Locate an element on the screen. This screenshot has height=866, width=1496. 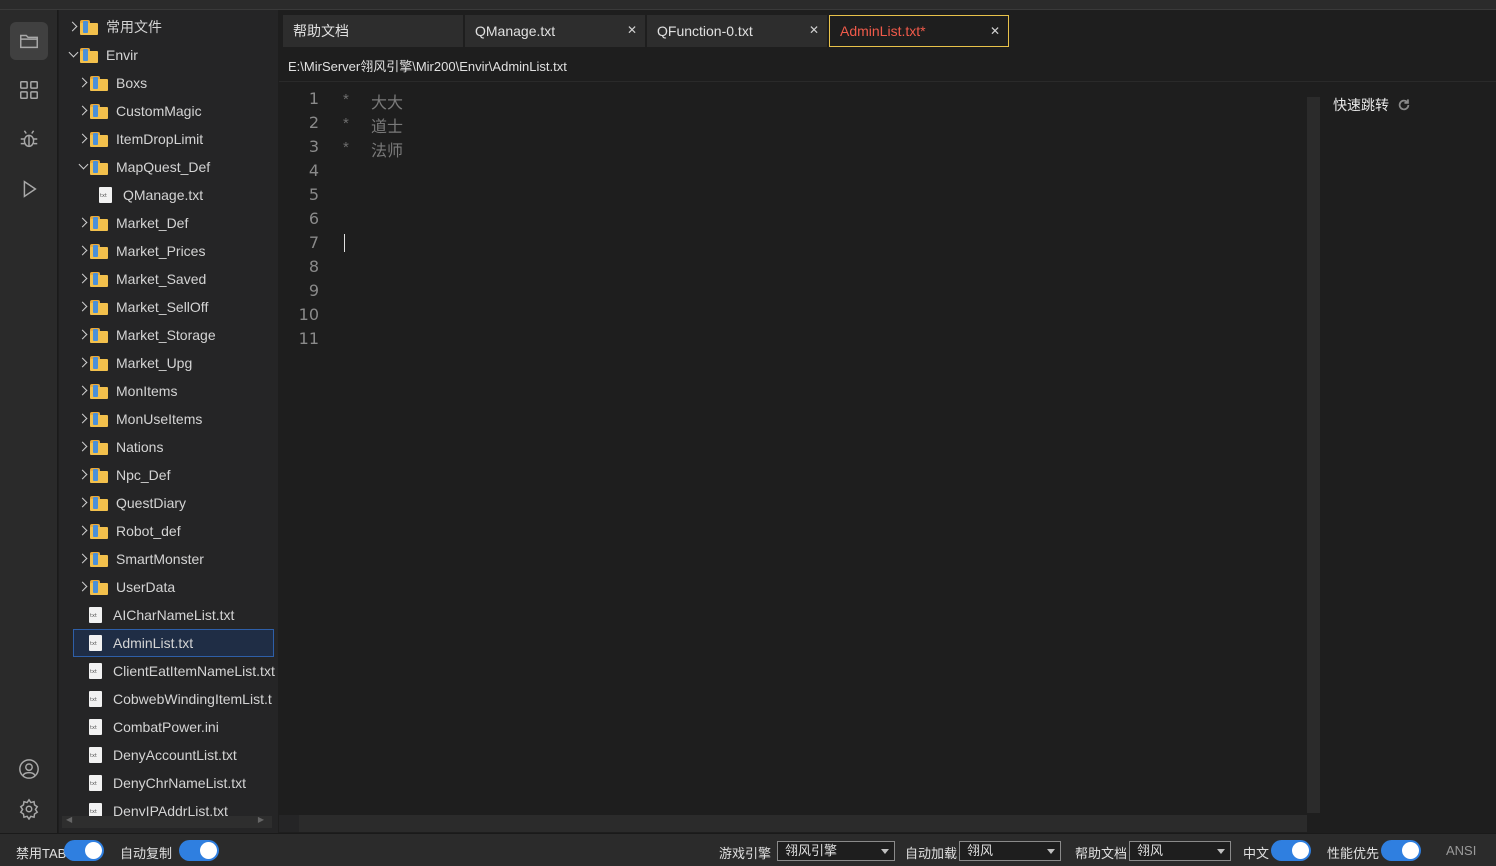
tree-folder-item: Robot_def is located at coordinates (168, 531).